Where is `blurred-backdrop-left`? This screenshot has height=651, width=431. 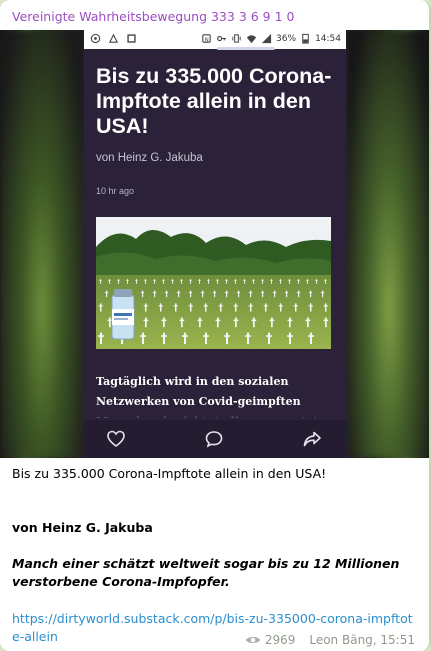
blurred-backdrop-left is located at coordinates (42, 244).